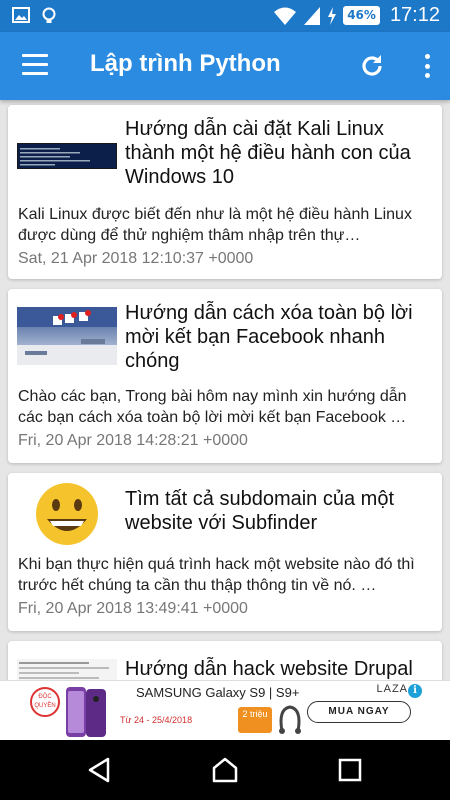 The image size is (450, 800). I want to click on recent-apps-icon, so click(350, 770).